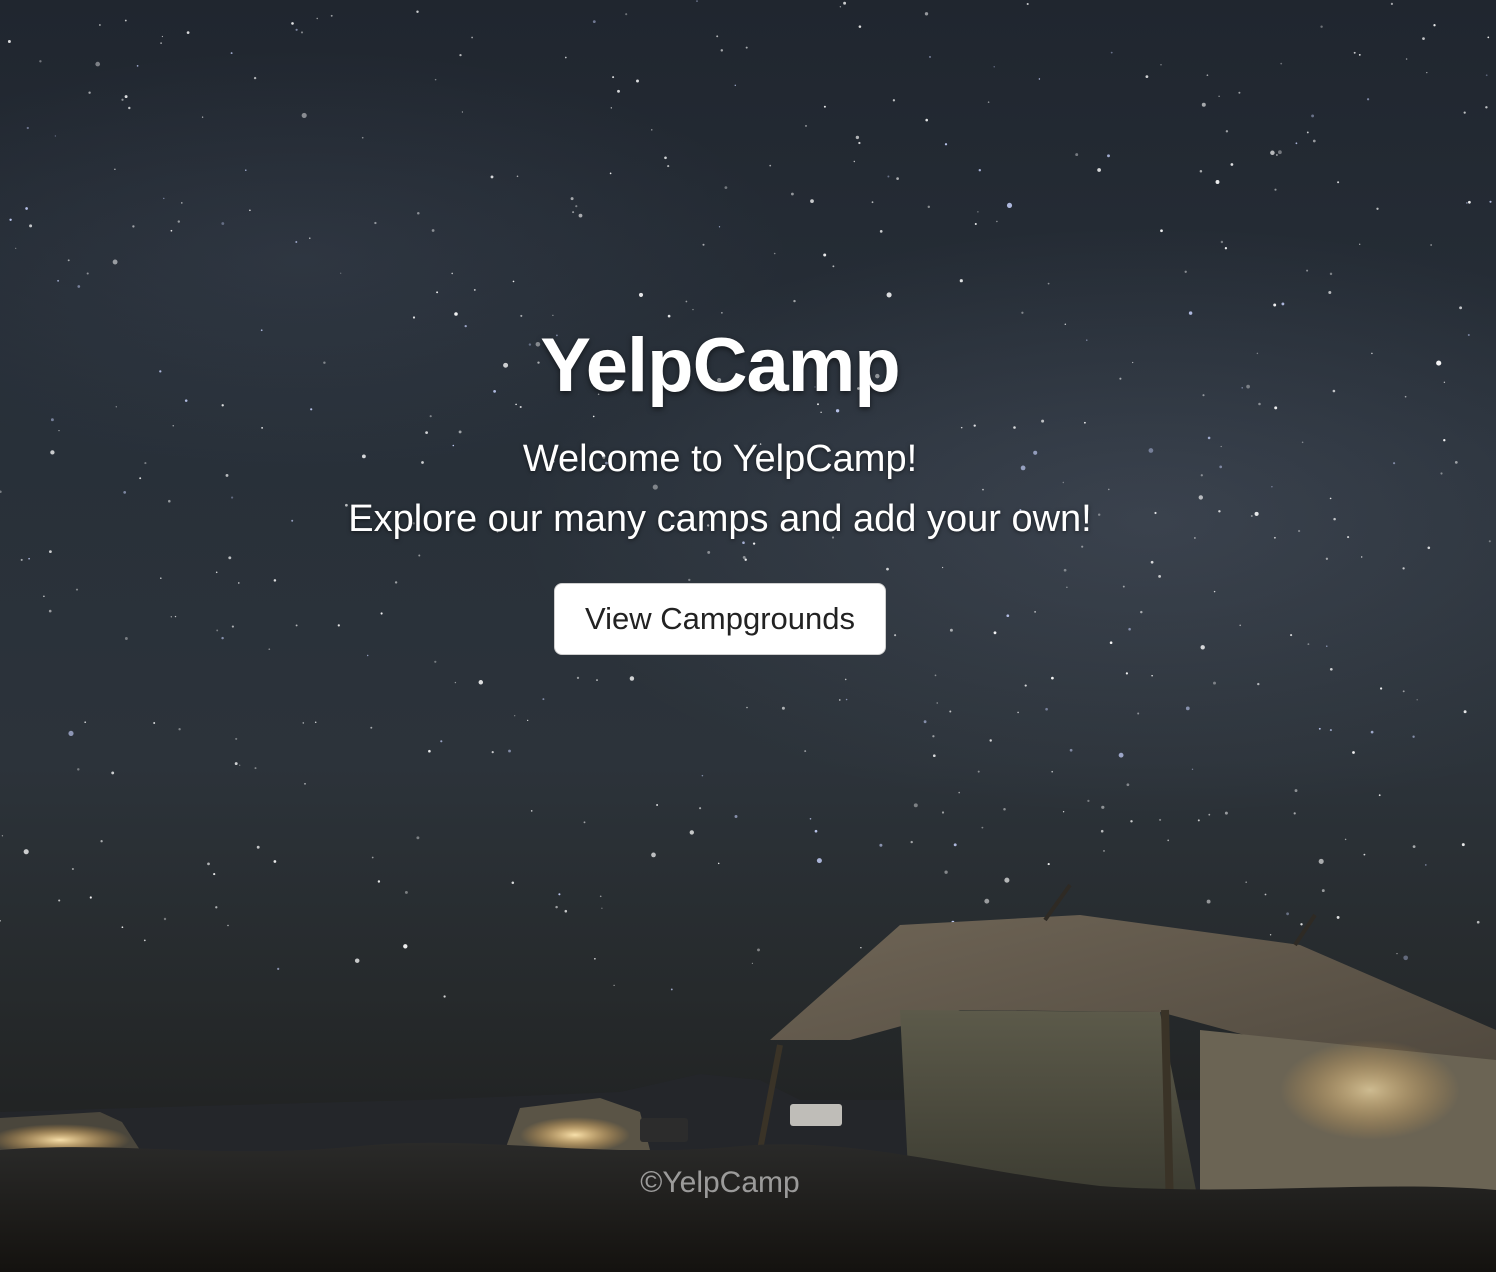 The width and height of the screenshot is (1496, 1272). Describe the element at coordinates (720, 1182) in the screenshot. I see `footer-copyright: ©YelpCamp` at that location.